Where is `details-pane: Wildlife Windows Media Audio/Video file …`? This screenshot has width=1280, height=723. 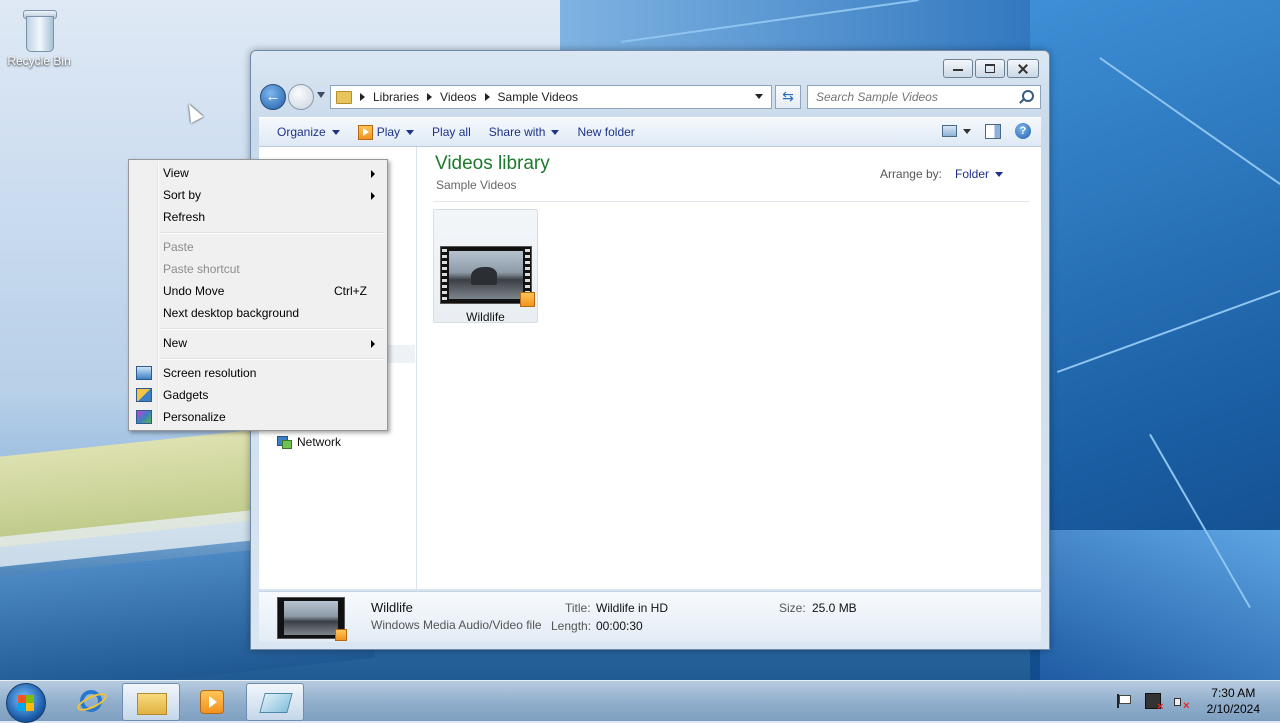 details-pane: Wildlife Windows Media Audio/Video file … is located at coordinates (650, 616).